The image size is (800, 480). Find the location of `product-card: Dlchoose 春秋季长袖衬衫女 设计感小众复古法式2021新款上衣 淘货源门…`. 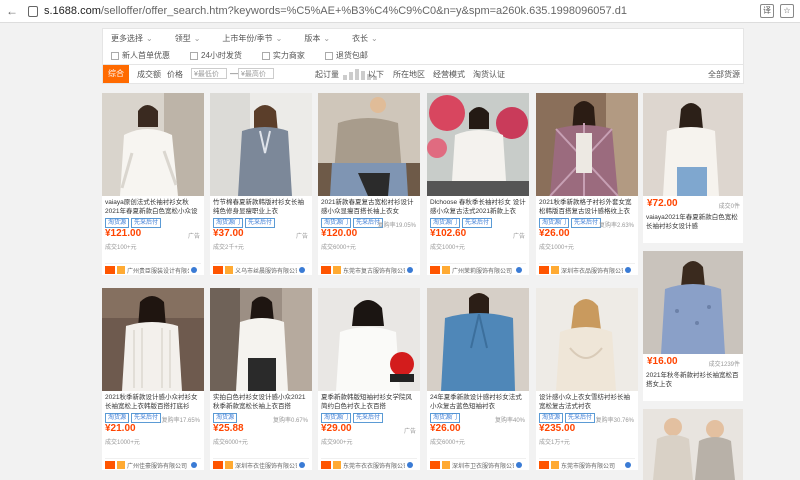

product-card: Dlchoose 春秋季长袖衬衫女 设计感小众复古法式2021新款上衣 淘货源门… is located at coordinates (478, 184).